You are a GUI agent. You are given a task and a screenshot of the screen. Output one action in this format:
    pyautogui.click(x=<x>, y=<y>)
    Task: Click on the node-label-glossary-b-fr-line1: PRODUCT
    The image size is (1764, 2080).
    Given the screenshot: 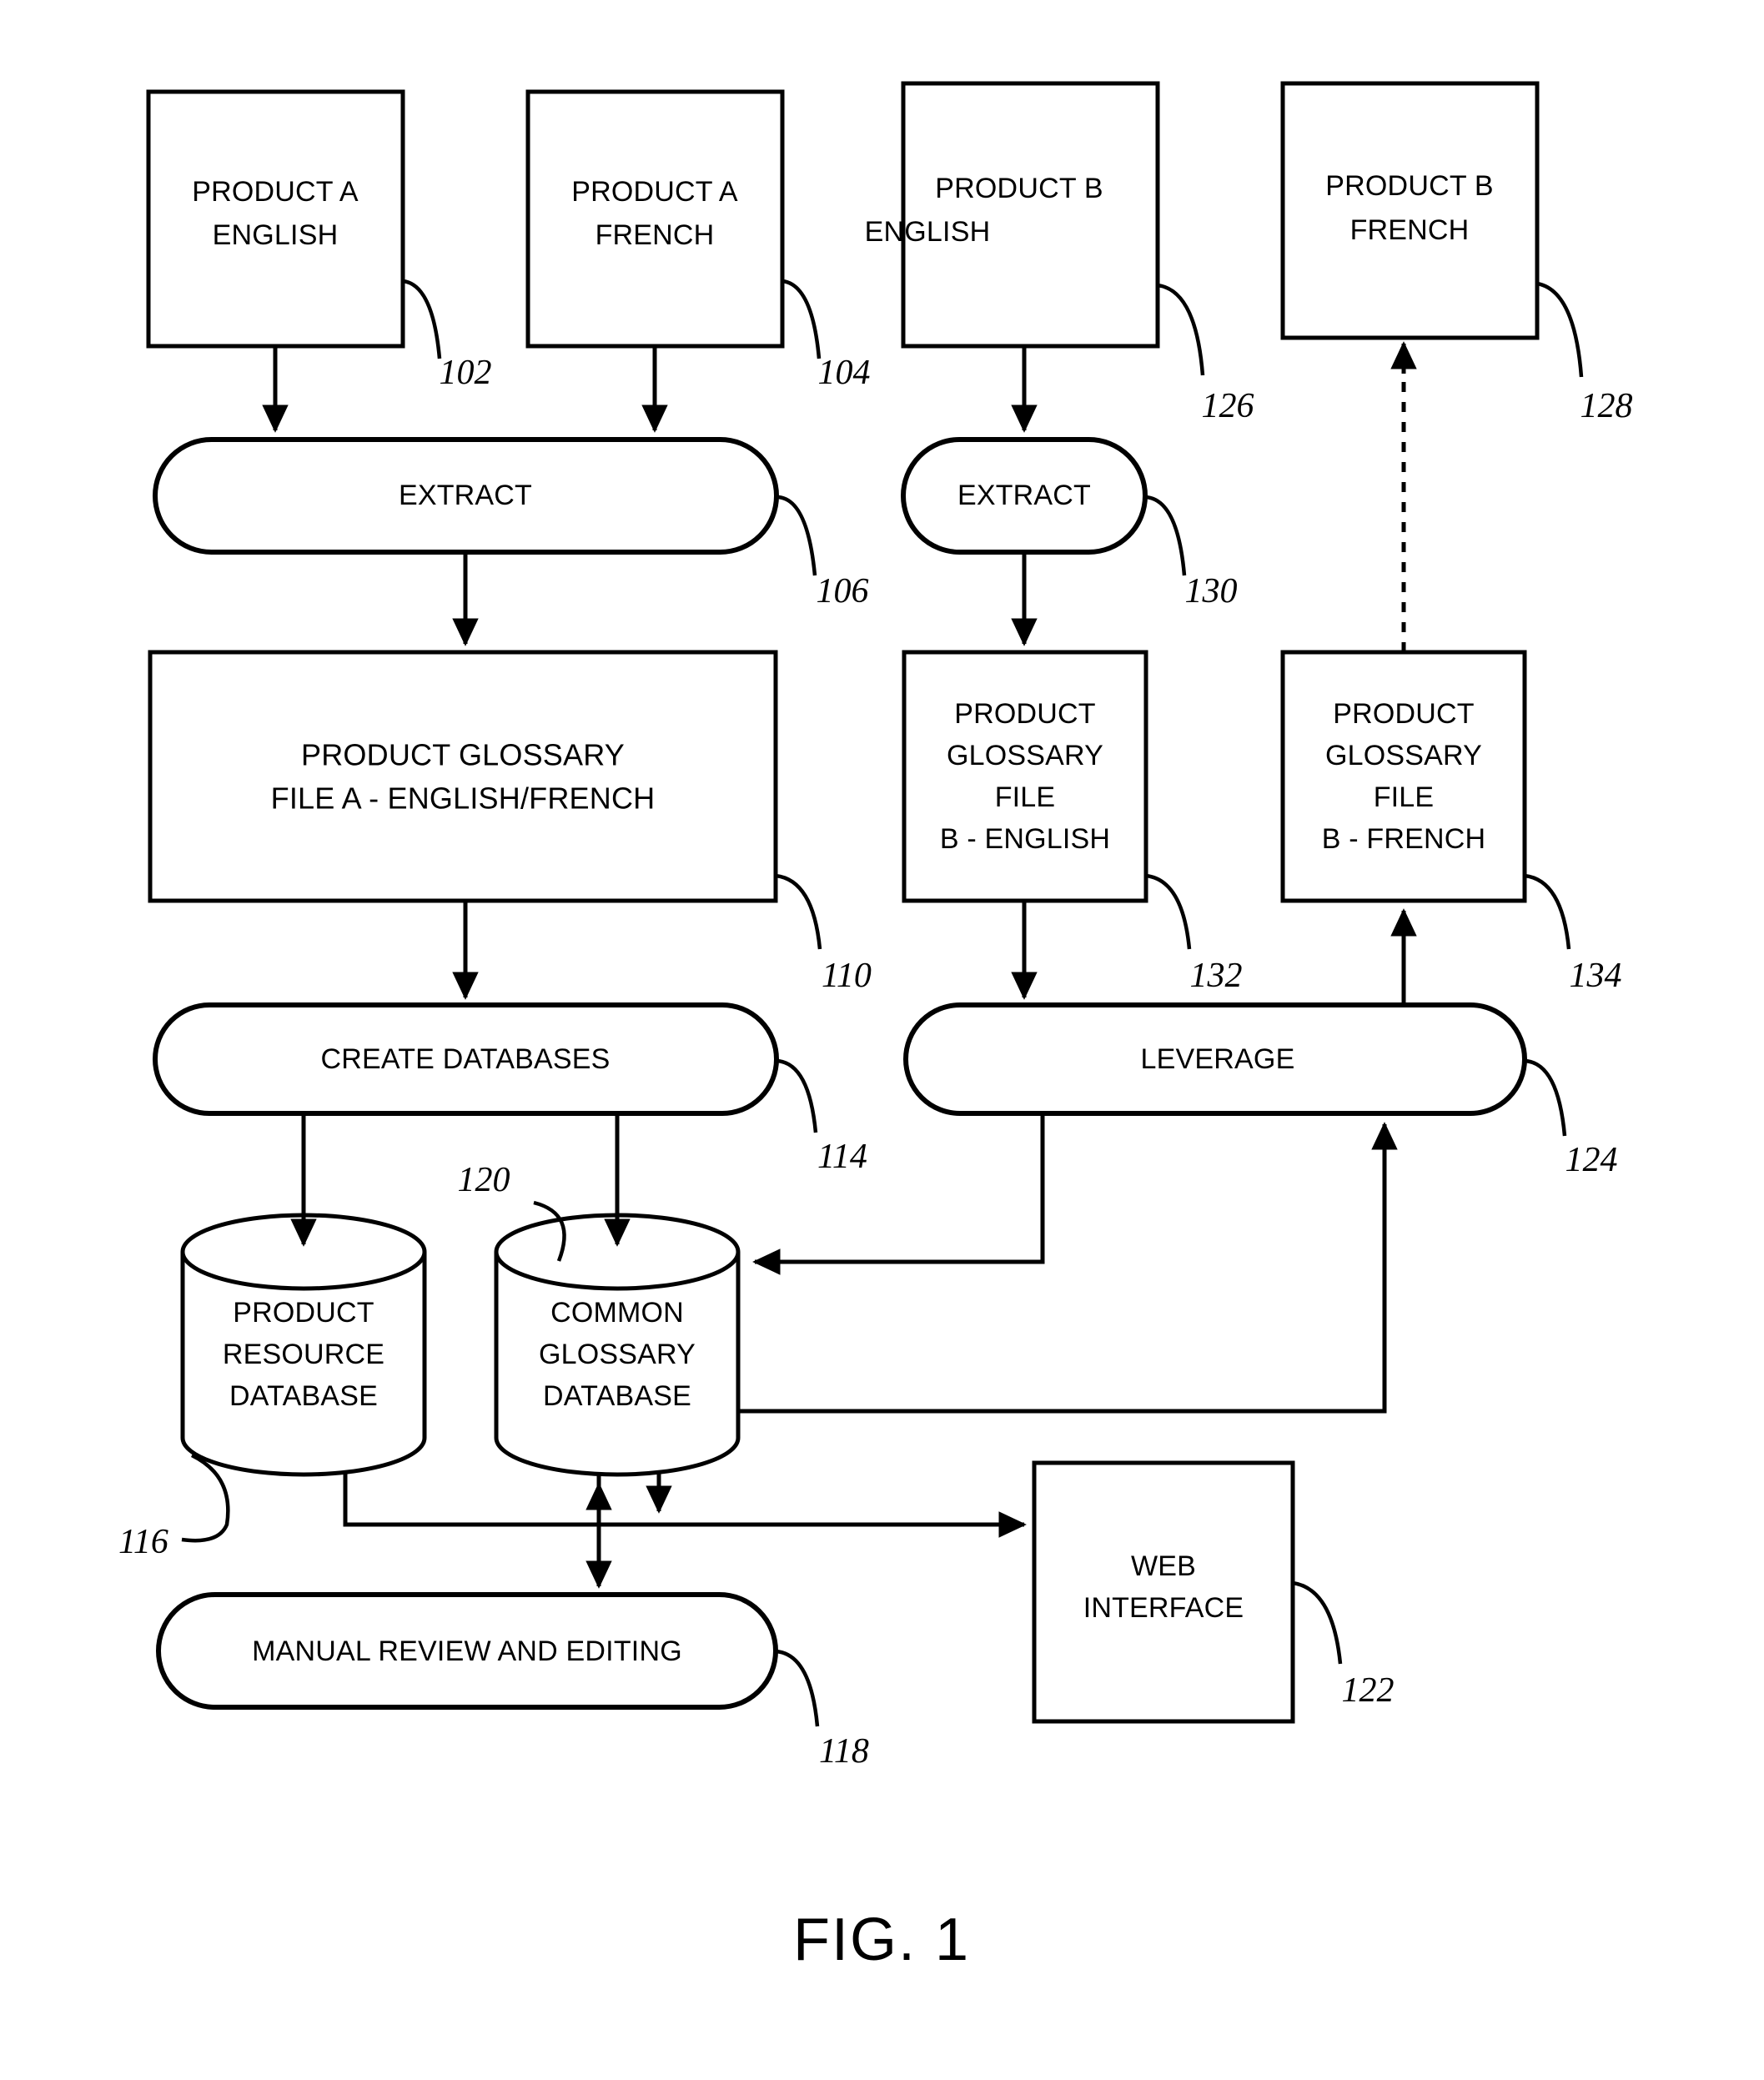 What is the action you would take?
    pyautogui.click(x=1404, y=714)
    